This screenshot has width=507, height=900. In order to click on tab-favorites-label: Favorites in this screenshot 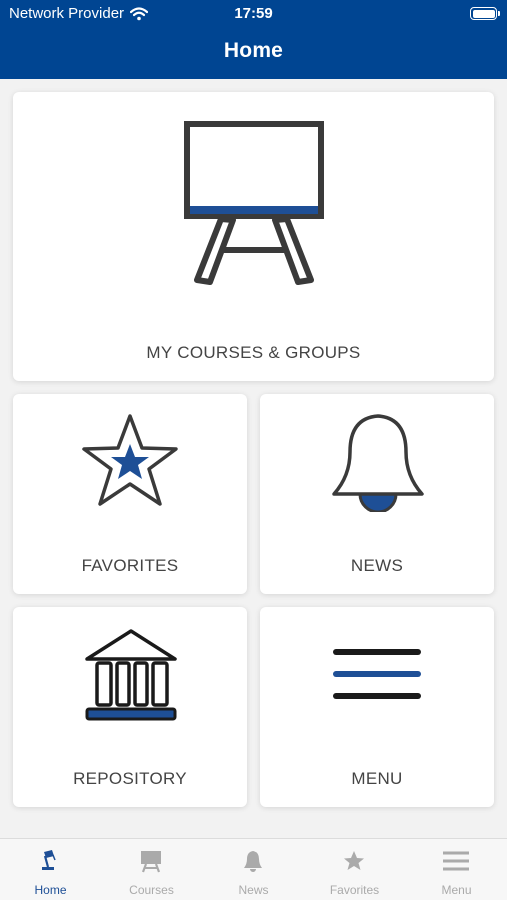, I will do `click(354, 890)`.